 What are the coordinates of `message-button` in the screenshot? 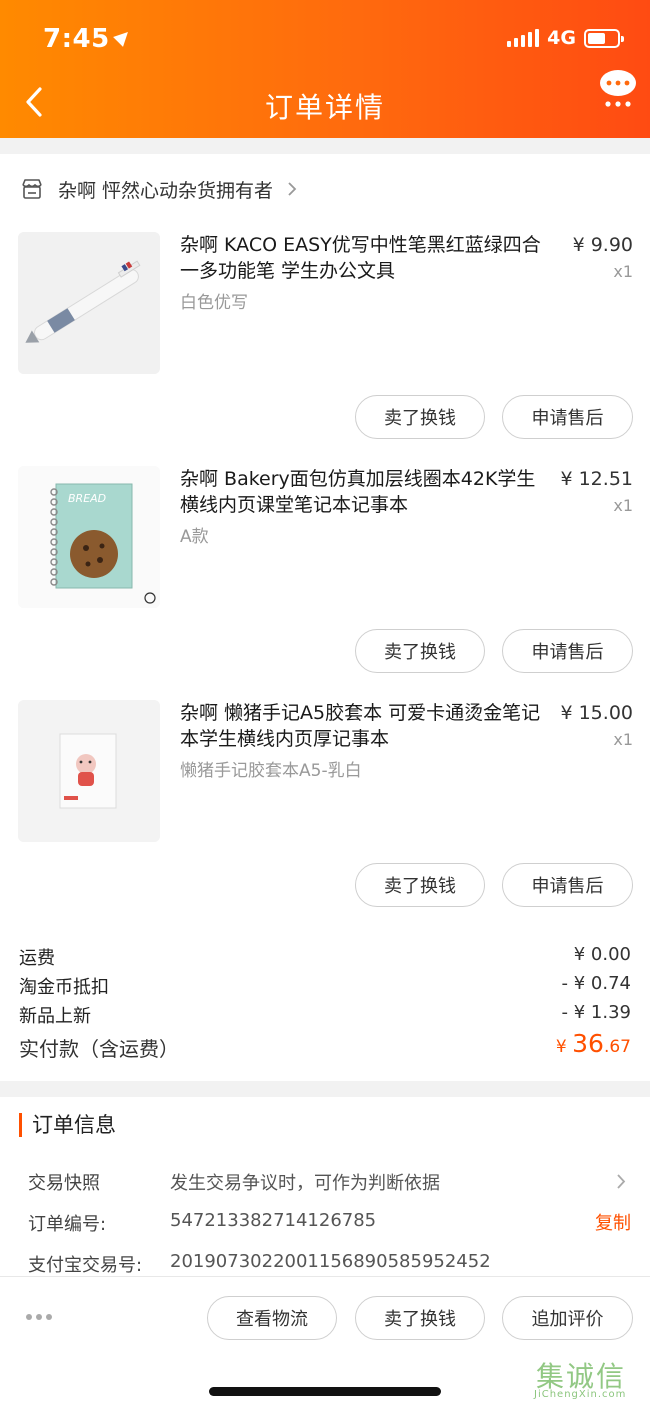 It's located at (618, 89).